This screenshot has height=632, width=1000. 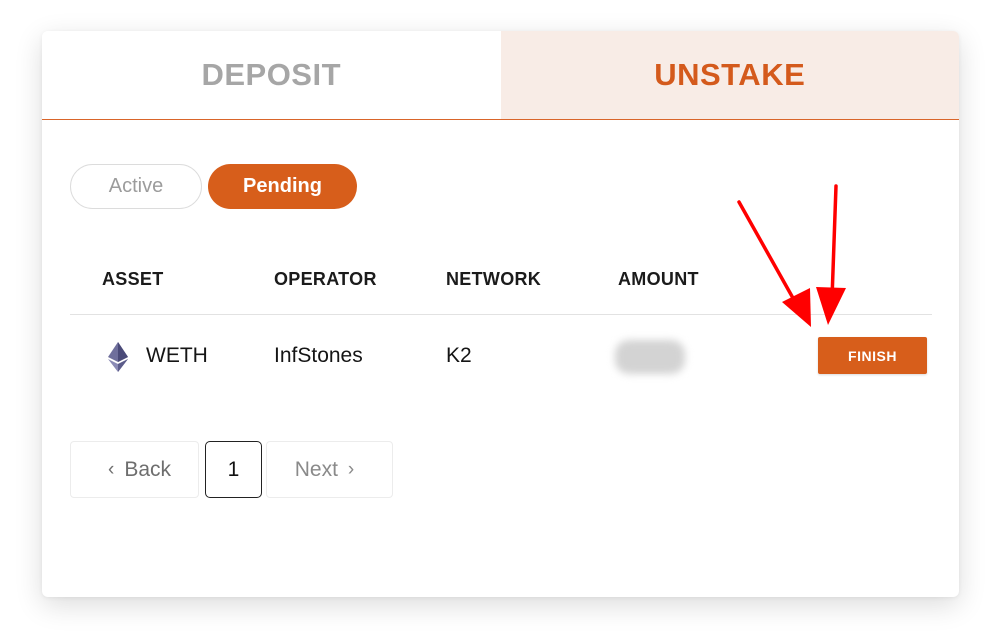 What do you see at coordinates (872, 355) in the screenshot?
I see `finish-button: FINISH` at bounding box center [872, 355].